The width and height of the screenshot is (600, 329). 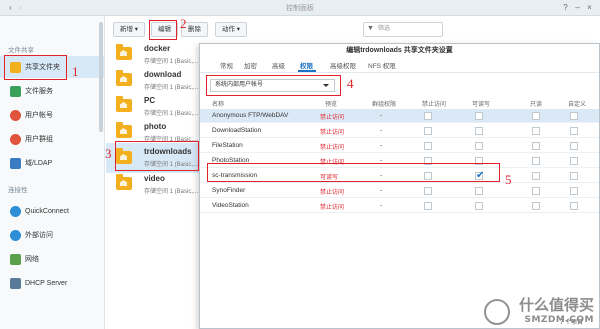 I want to click on filter-icon: ▼, so click(x=370, y=28).